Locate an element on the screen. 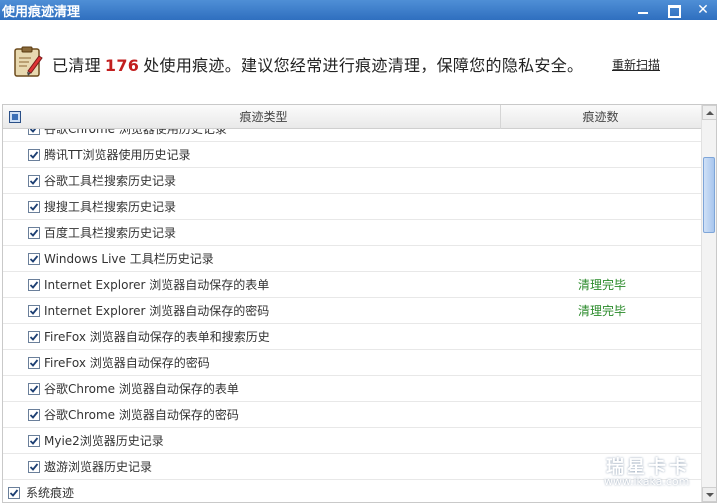  select-all-checkbox-cell is located at coordinates (15, 117).